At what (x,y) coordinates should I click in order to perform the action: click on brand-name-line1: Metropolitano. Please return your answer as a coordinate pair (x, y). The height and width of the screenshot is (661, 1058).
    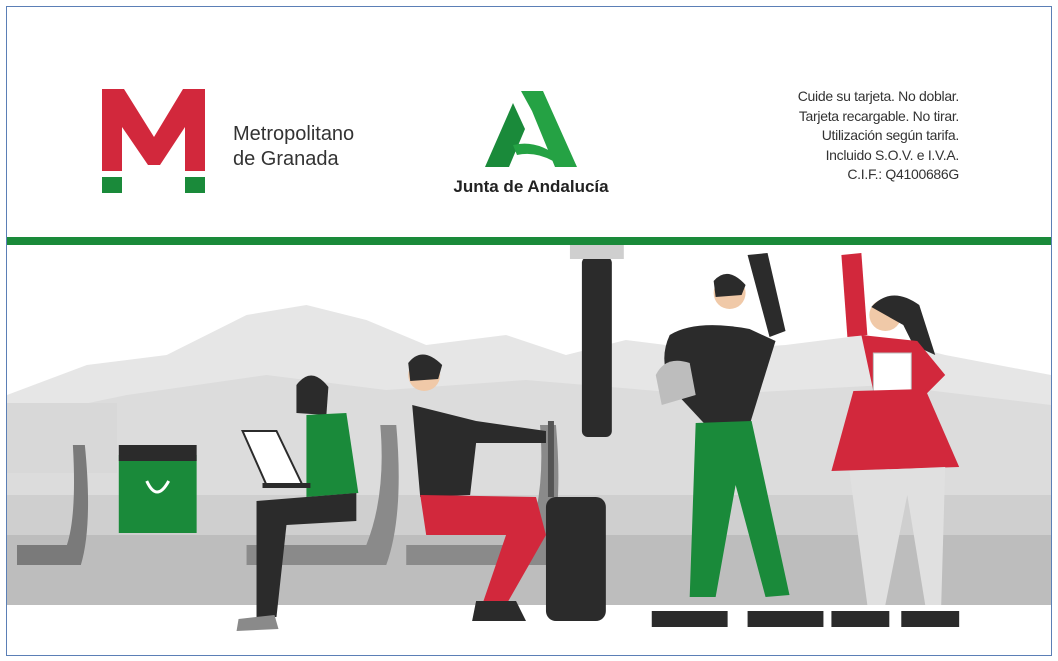
    Looking at the image, I should click on (294, 134).